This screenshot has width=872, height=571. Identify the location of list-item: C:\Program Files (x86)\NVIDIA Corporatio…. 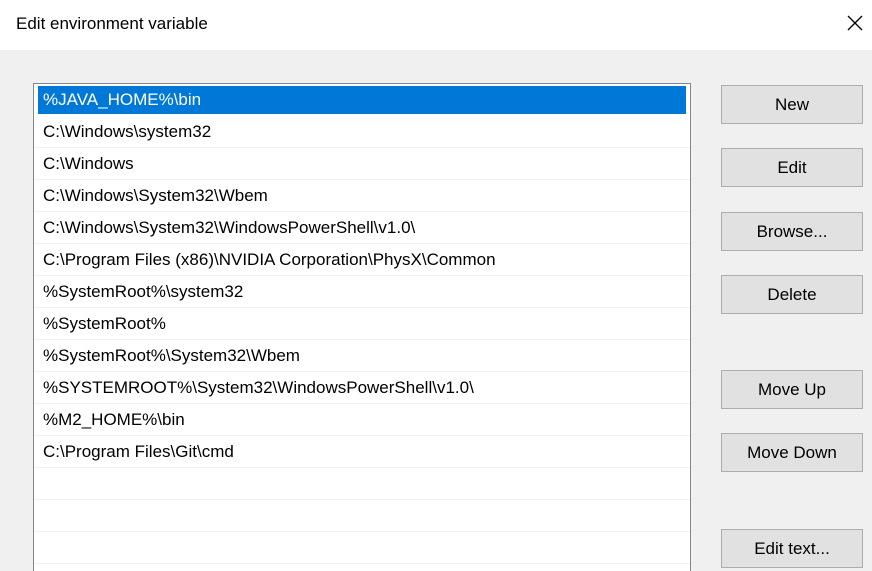
(362, 260).